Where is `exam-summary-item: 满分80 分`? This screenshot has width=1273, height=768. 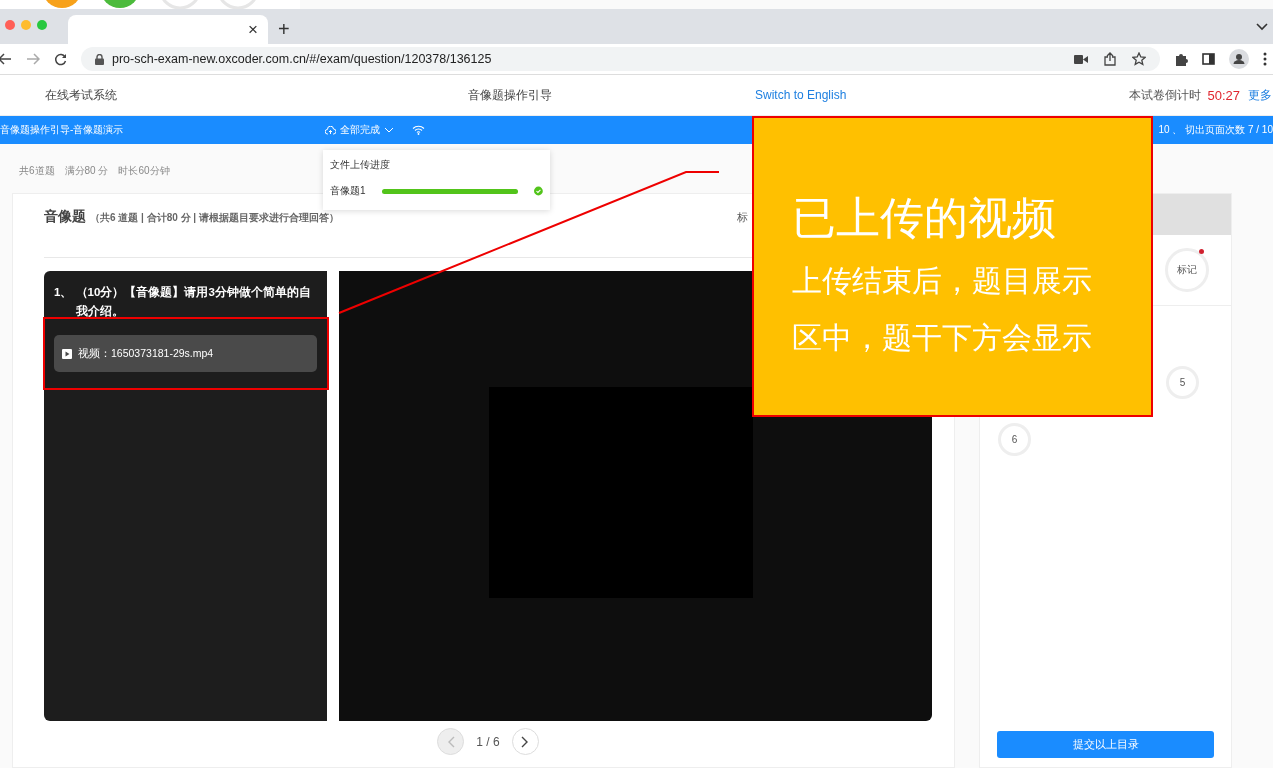 exam-summary-item: 满分80 分 is located at coordinates (86, 171).